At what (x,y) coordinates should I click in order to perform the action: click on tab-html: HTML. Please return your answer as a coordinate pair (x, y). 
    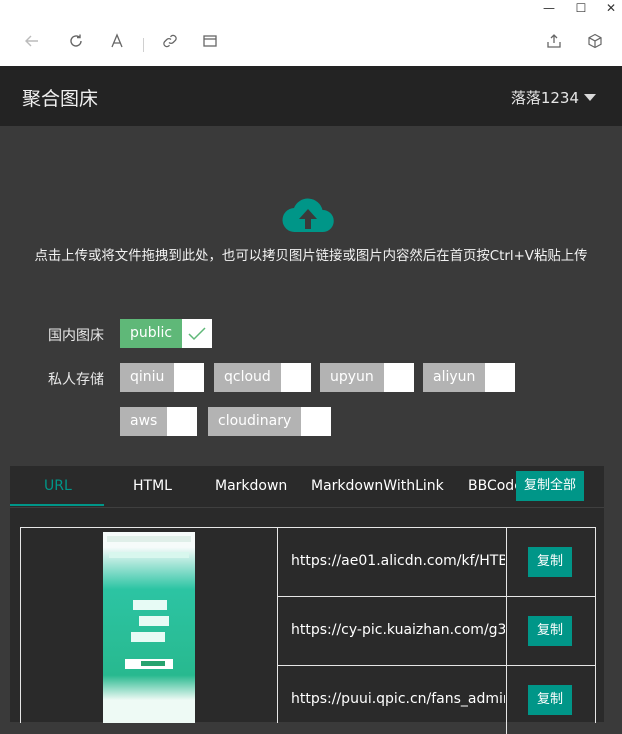
    Looking at the image, I should click on (152, 486).